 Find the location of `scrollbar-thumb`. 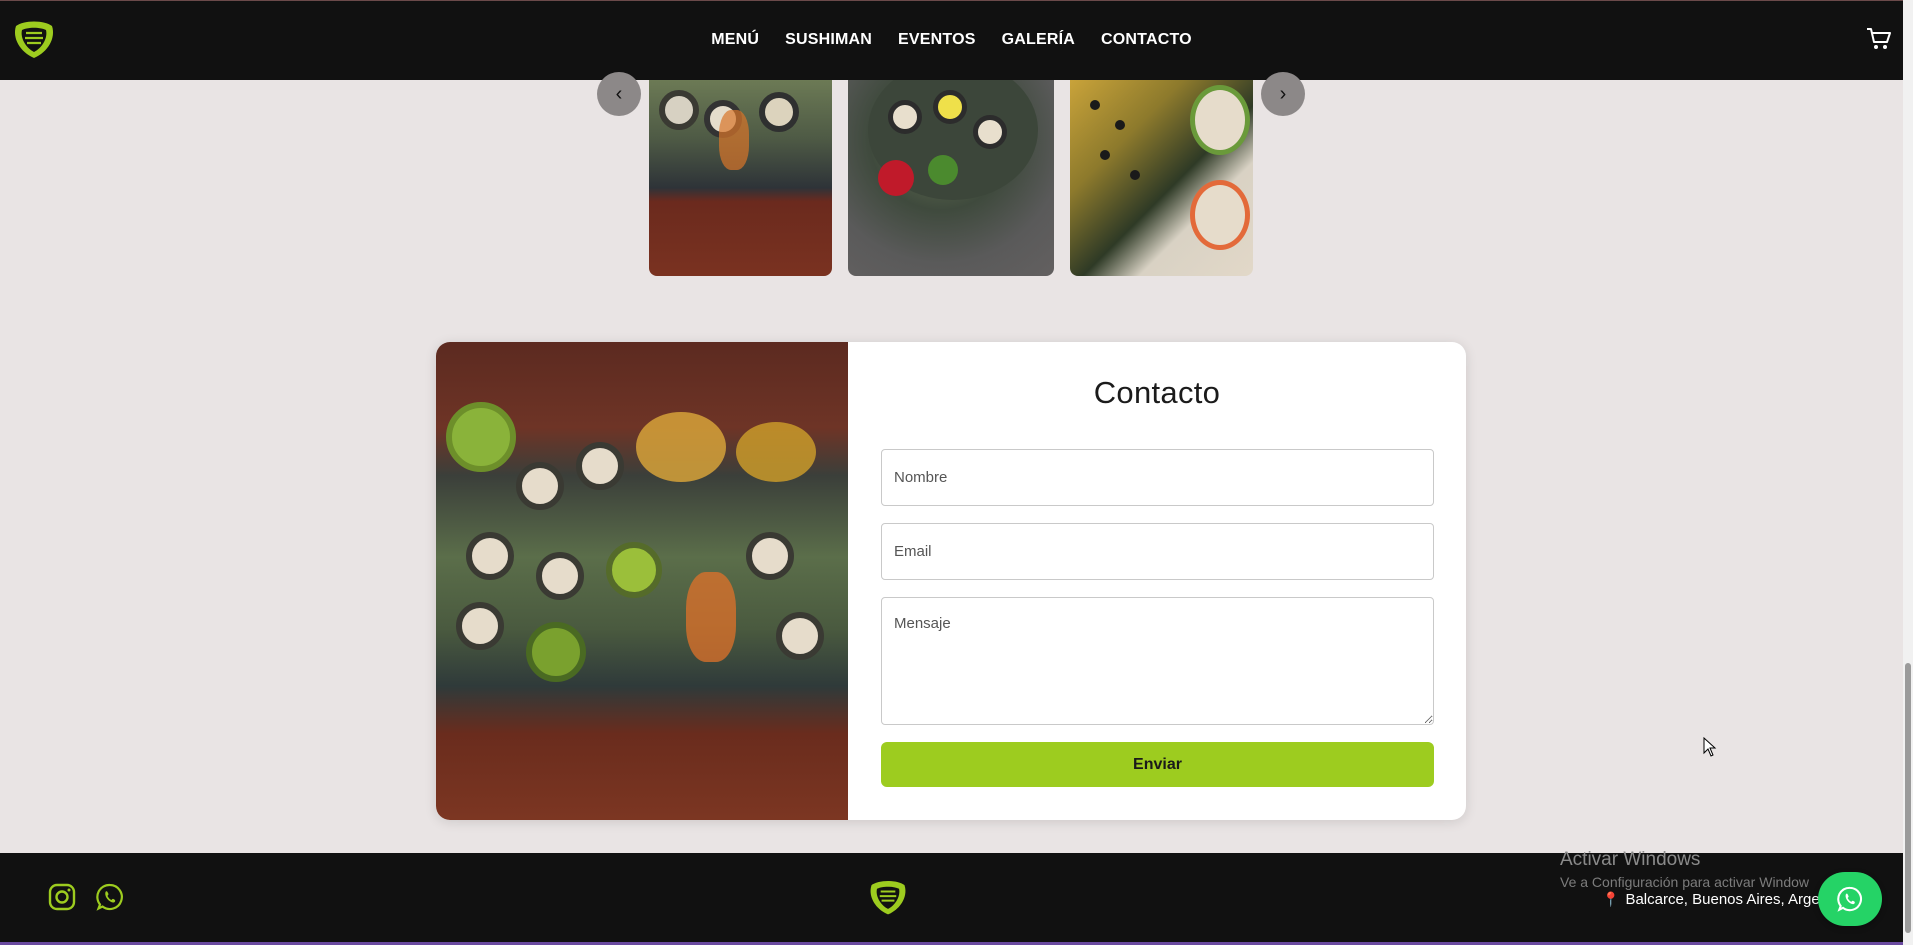

scrollbar-thumb is located at coordinates (1908, 798).